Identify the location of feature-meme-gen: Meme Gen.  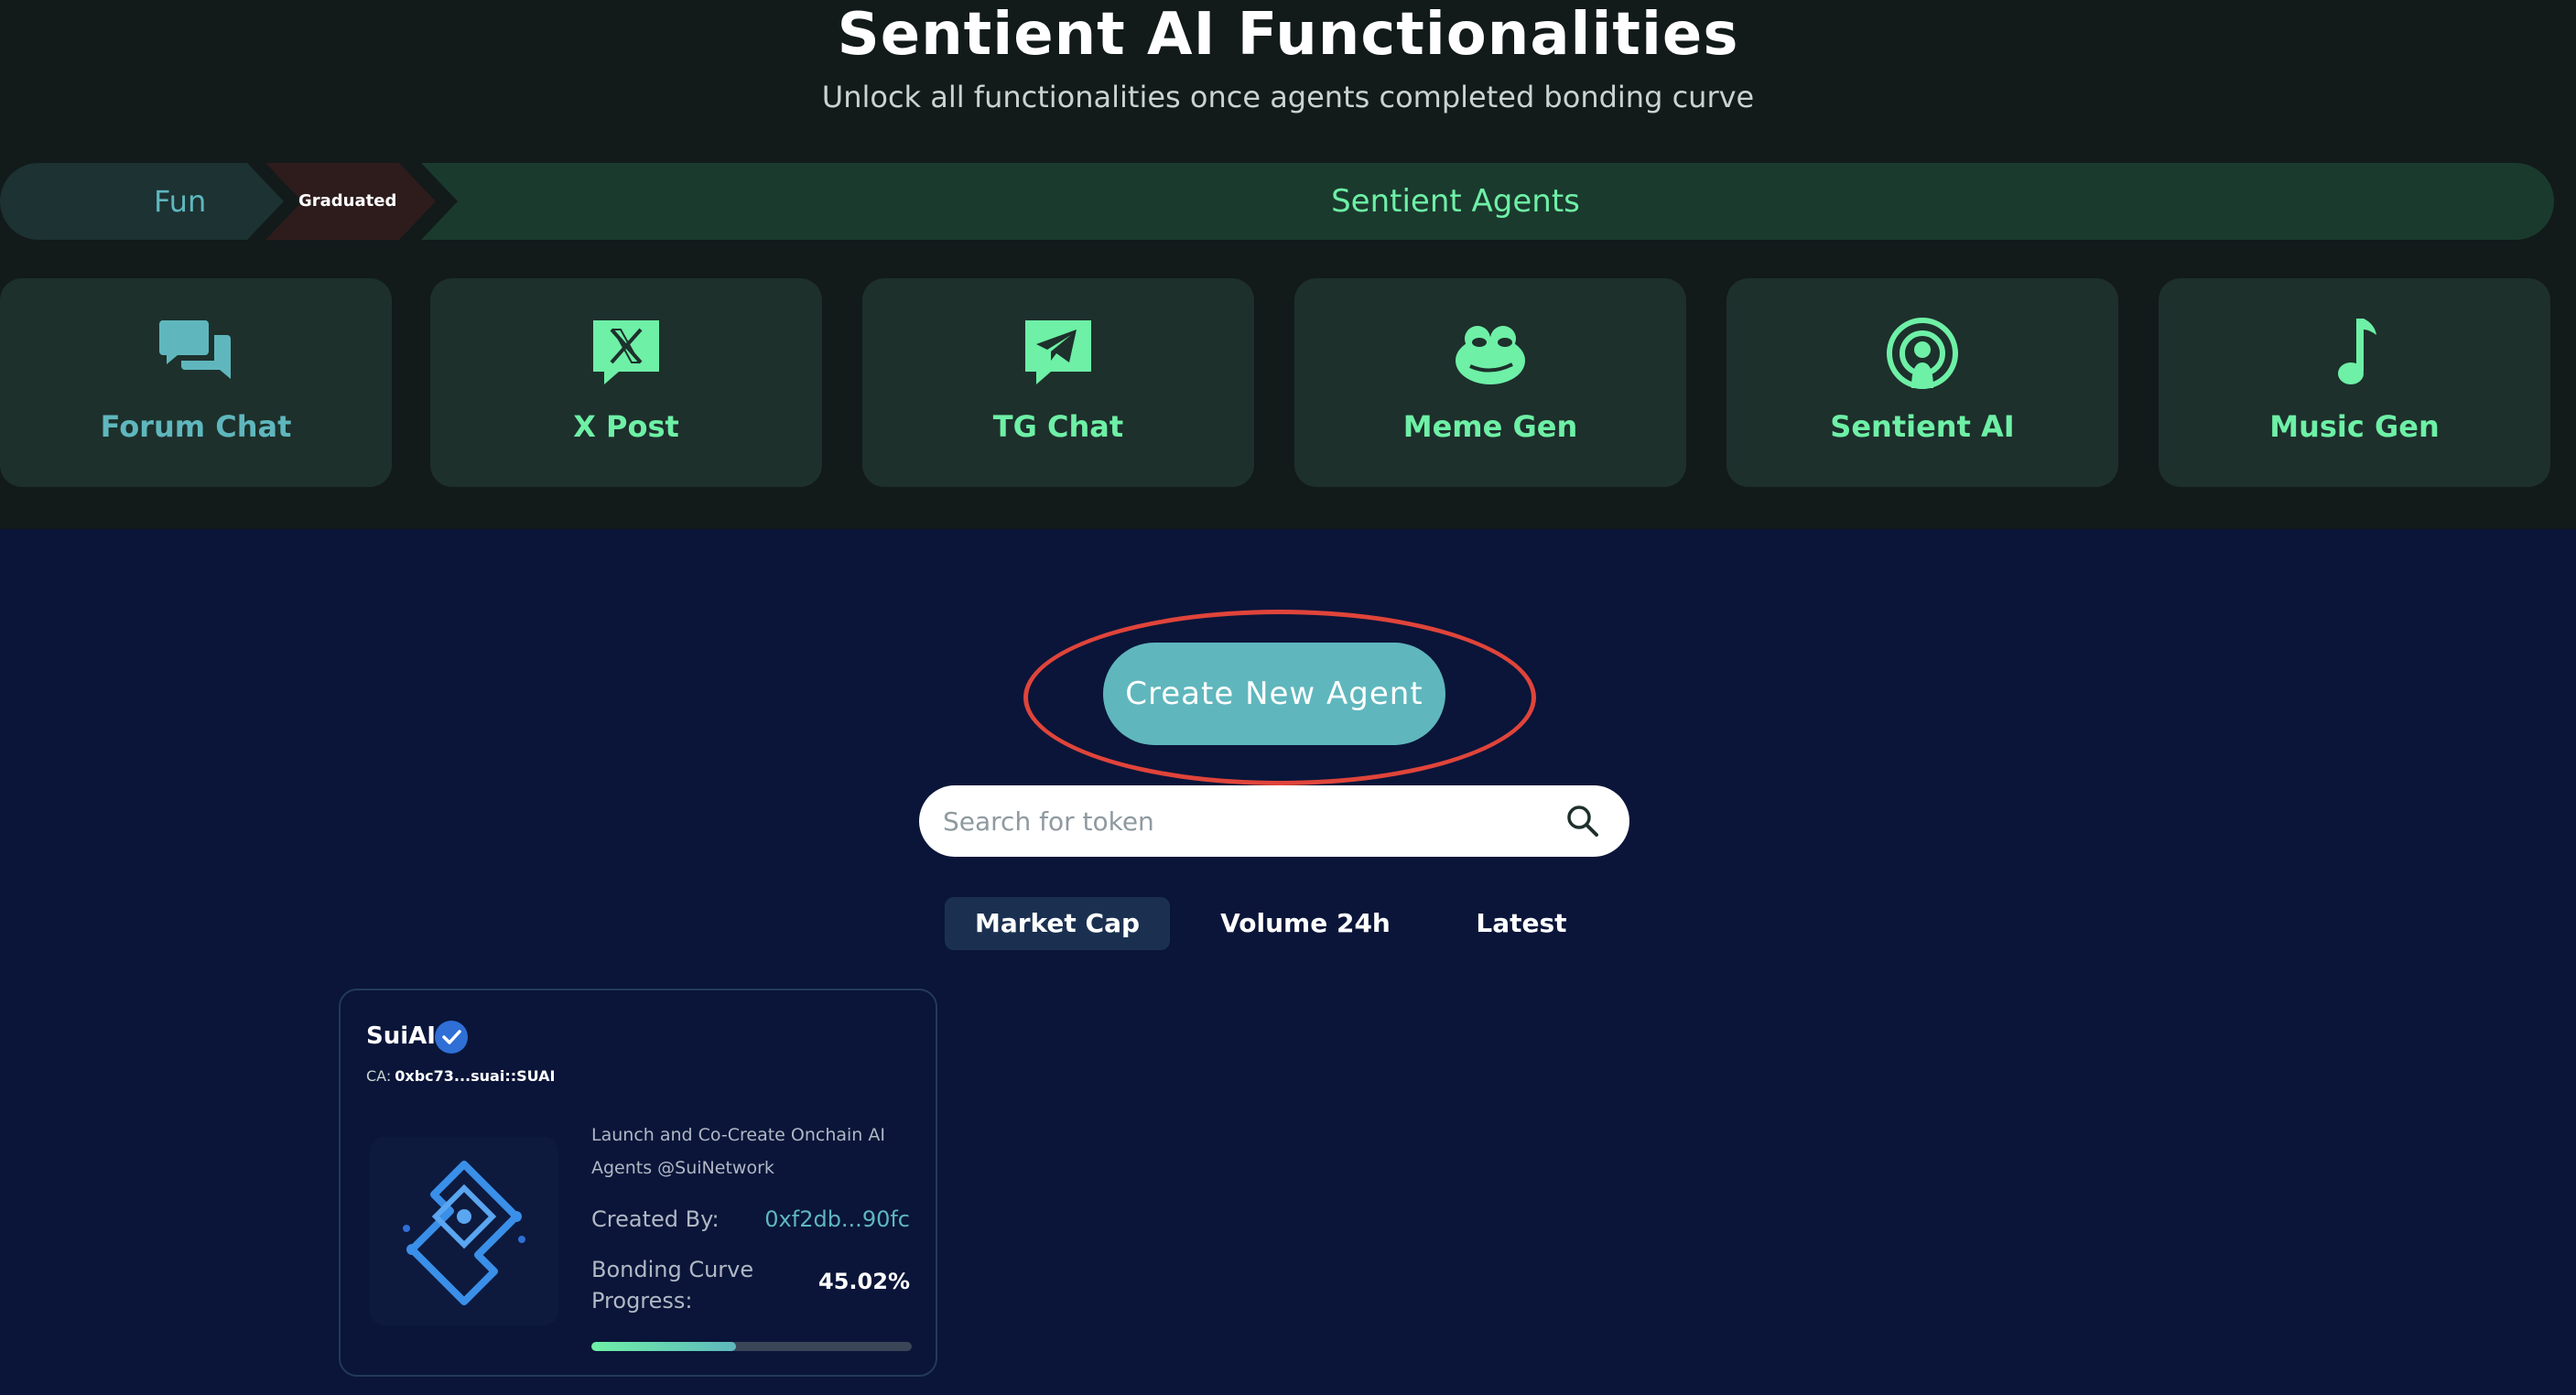
(1490, 382).